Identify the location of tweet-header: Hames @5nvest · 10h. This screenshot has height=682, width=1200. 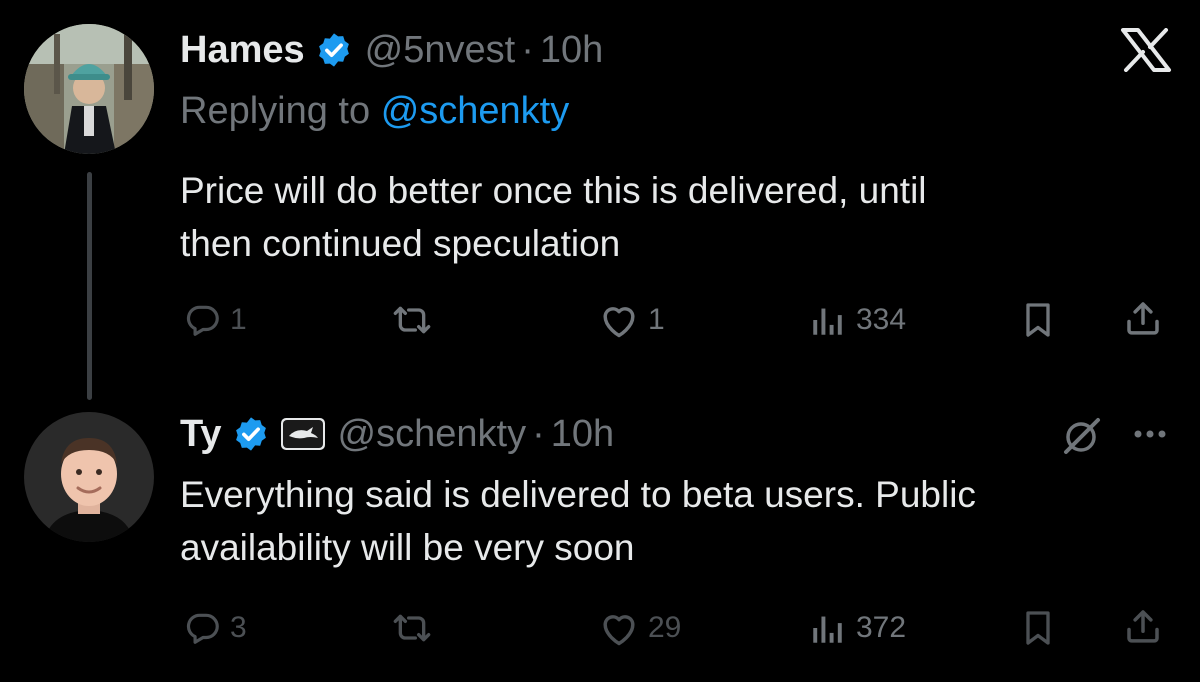
(391, 50).